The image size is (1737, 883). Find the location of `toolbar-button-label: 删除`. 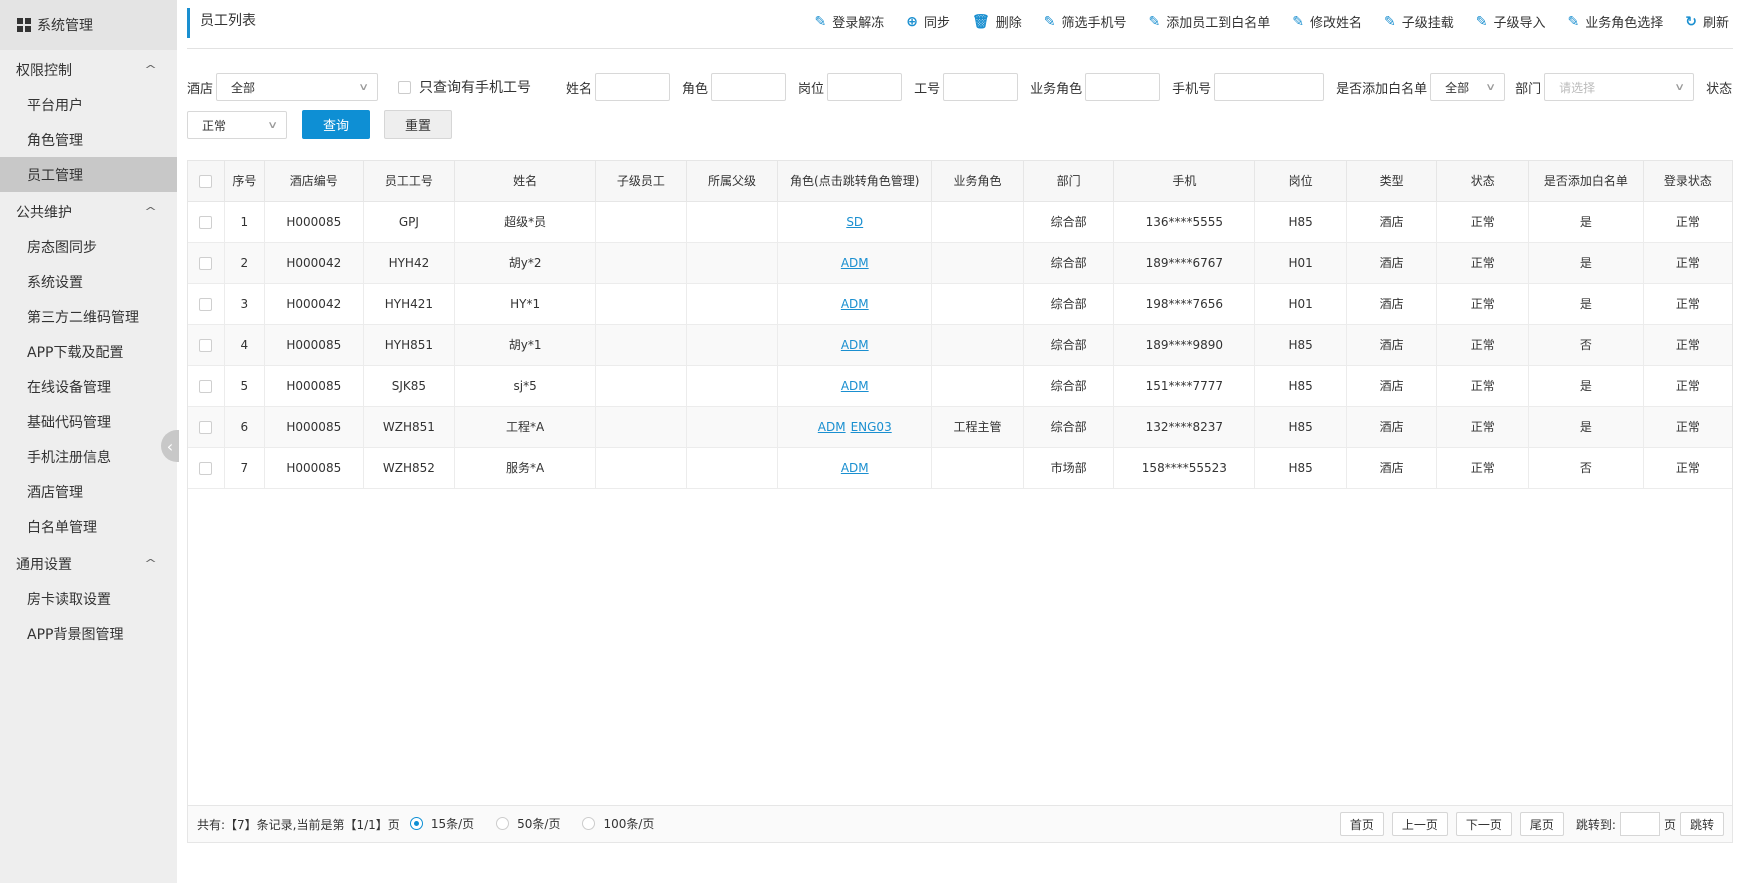

toolbar-button-label: 删除 is located at coordinates (1008, 23).